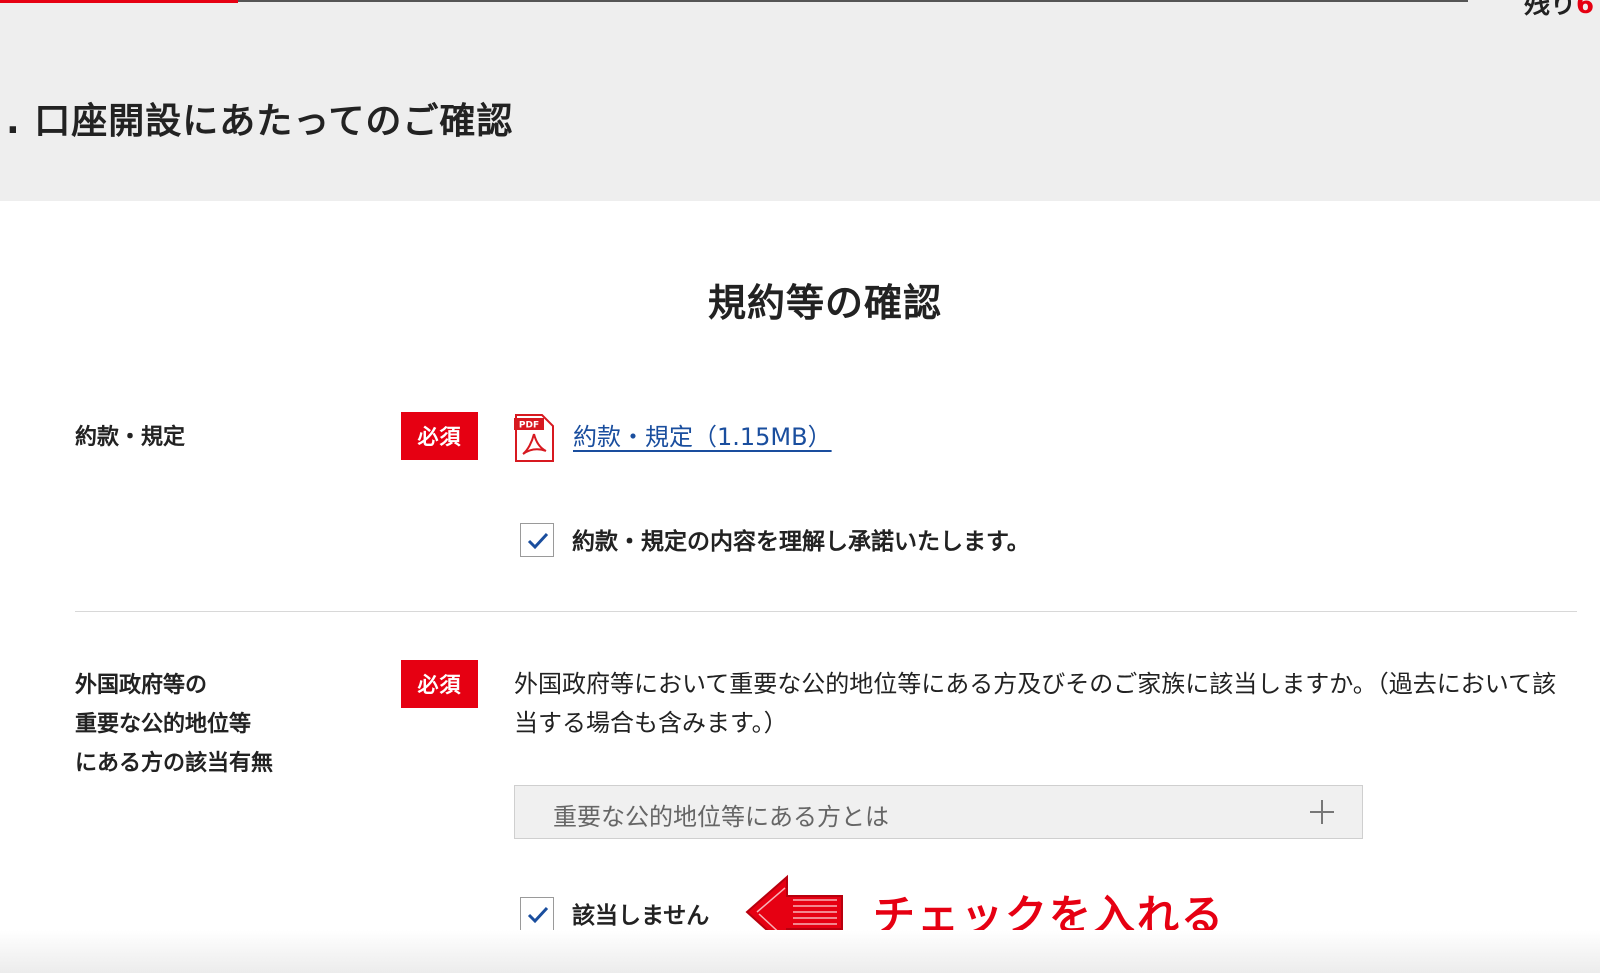 The width and height of the screenshot is (1600, 973). Describe the element at coordinates (641, 916) in the screenshot. I see `pep-not-applicable-label: 該当しません` at that location.